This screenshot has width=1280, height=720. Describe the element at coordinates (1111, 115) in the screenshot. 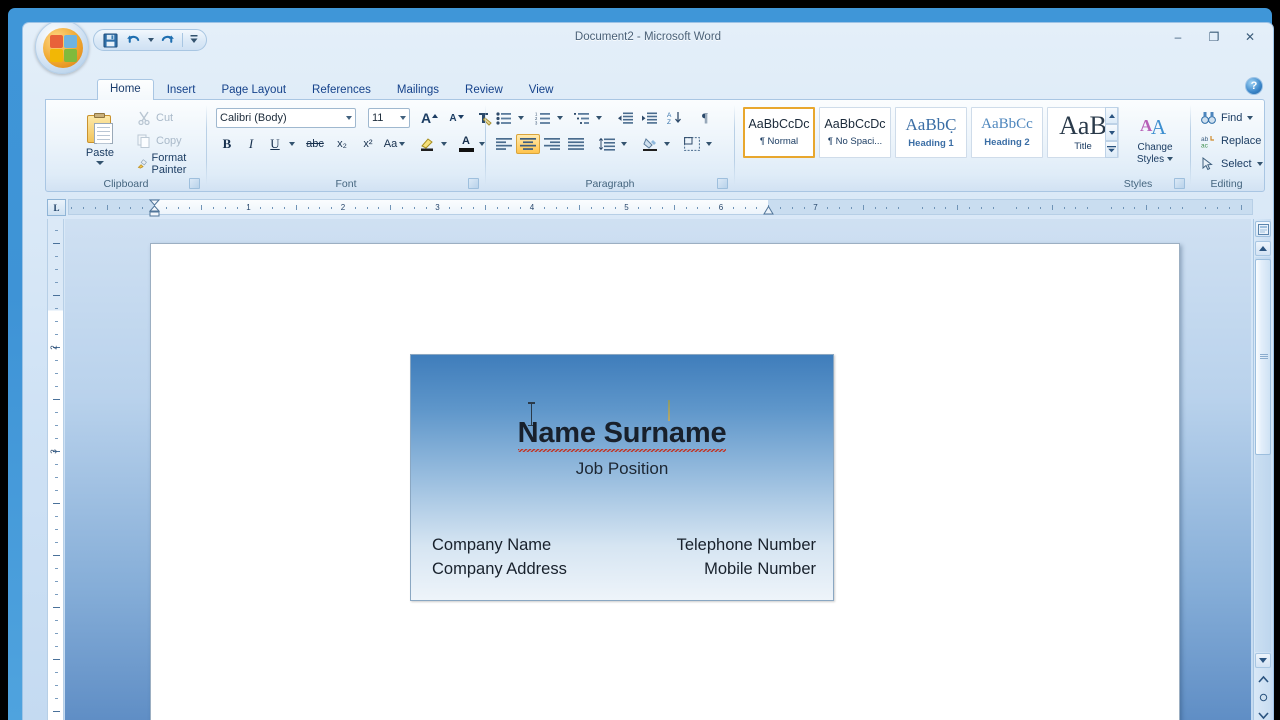

I see `styles-scroll-up-button` at that location.